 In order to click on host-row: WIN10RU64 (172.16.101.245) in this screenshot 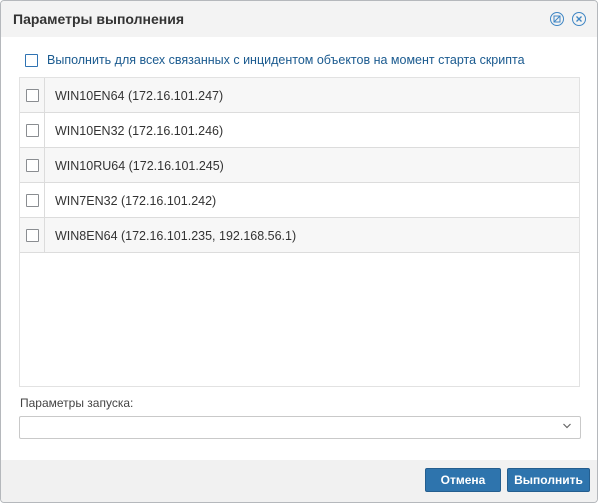, I will do `click(299, 165)`.